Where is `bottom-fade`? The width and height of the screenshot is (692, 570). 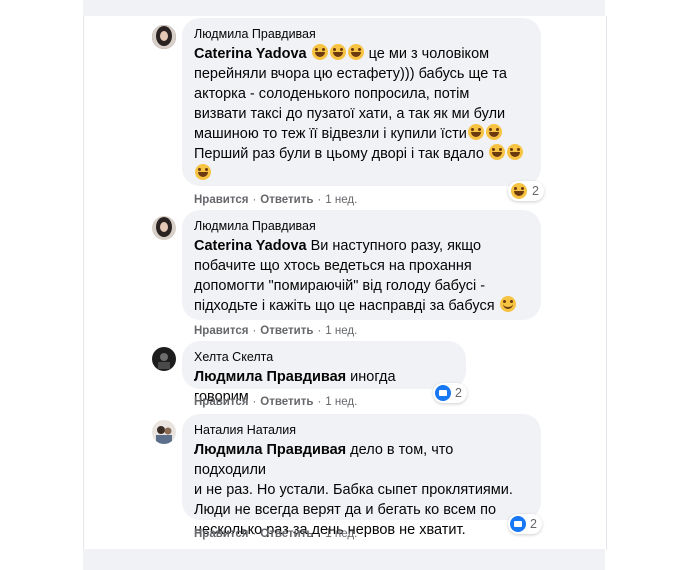
bottom-fade is located at coordinates (344, 559).